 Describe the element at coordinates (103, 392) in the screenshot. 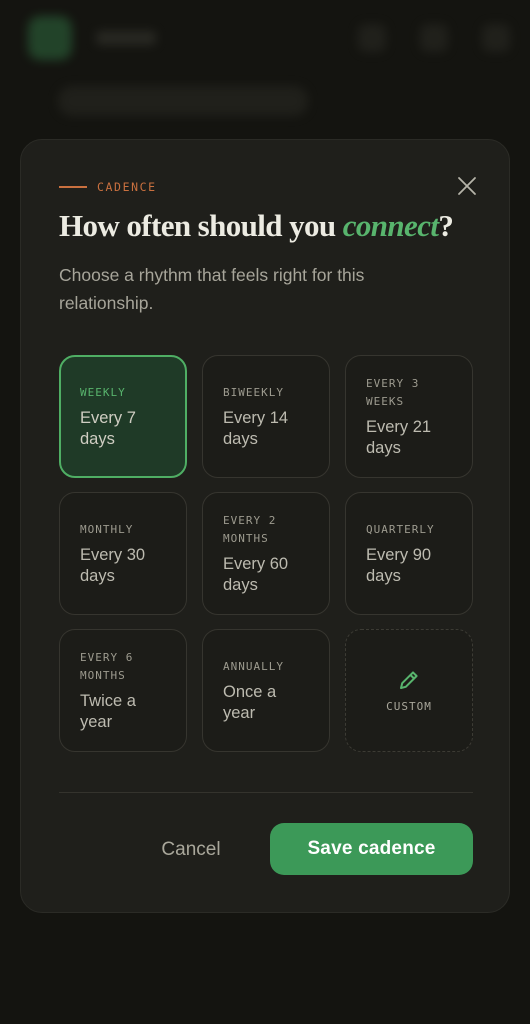

I see `option-label: WEEKLY` at that location.